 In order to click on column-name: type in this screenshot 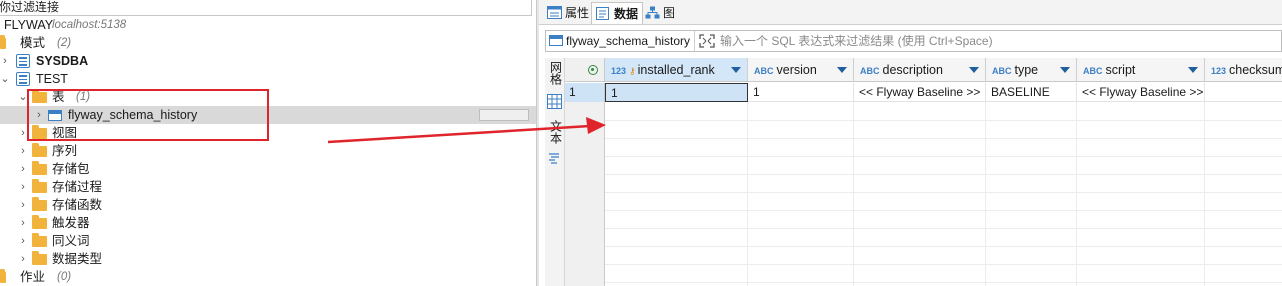, I will do `click(1026, 70)`.